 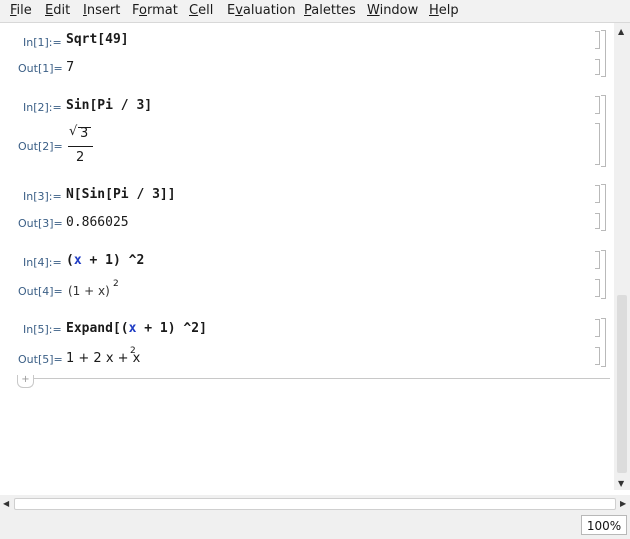 I want to click on output-4-exponent: 2, so click(x=116, y=284).